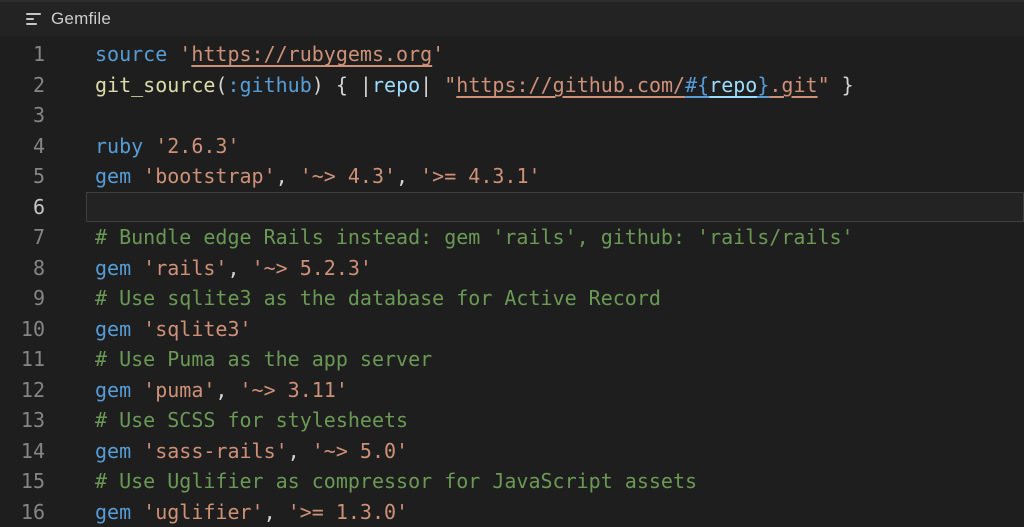 The height and width of the screenshot is (527, 1024). I want to click on line-number: 10, so click(22, 329).